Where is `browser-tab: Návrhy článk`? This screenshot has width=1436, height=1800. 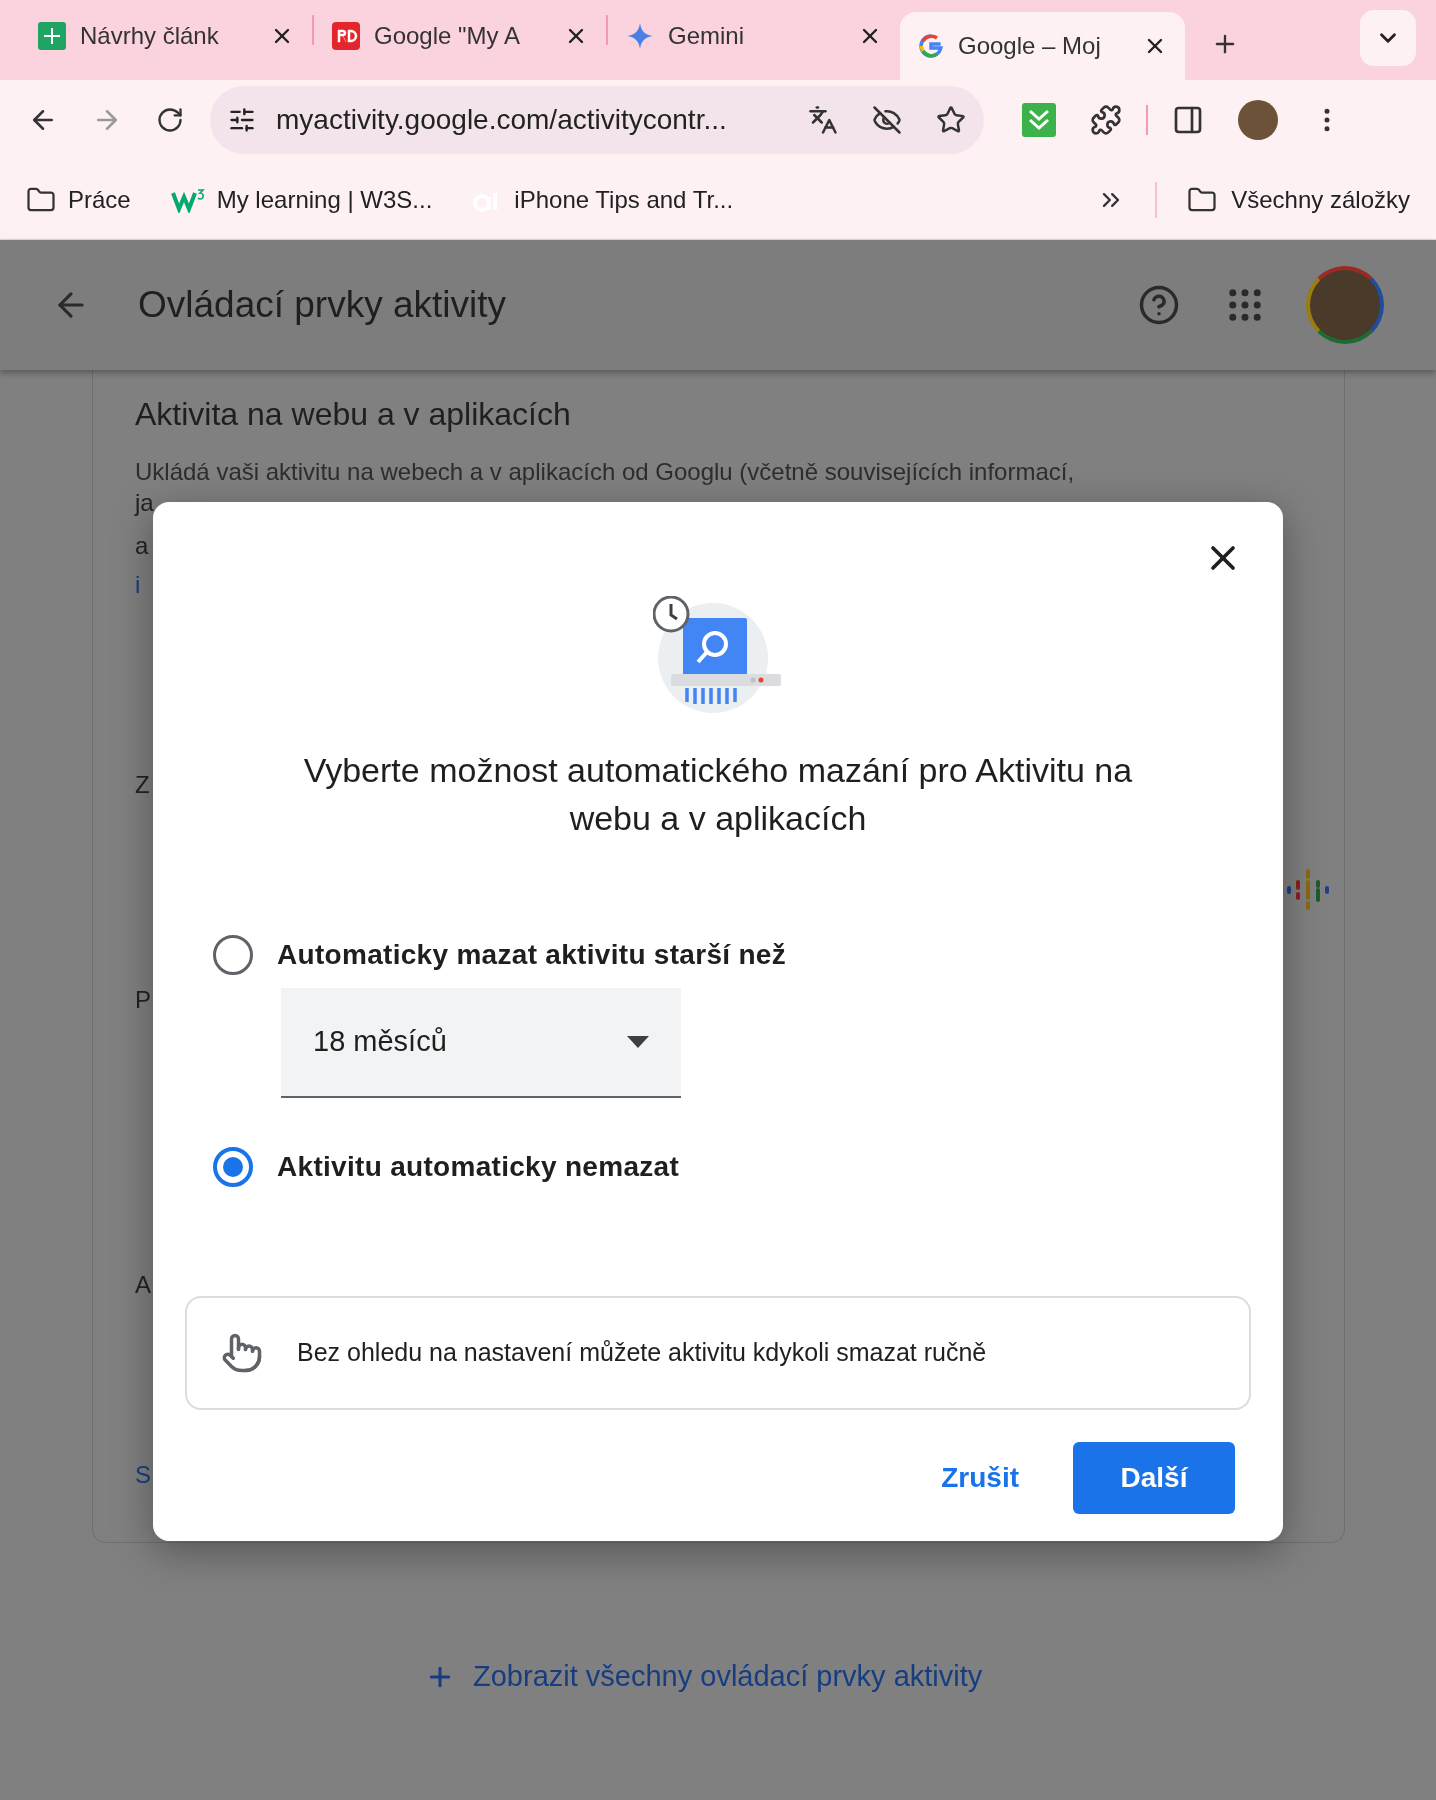
browser-tab: Návrhy článk is located at coordinates (166, 36).